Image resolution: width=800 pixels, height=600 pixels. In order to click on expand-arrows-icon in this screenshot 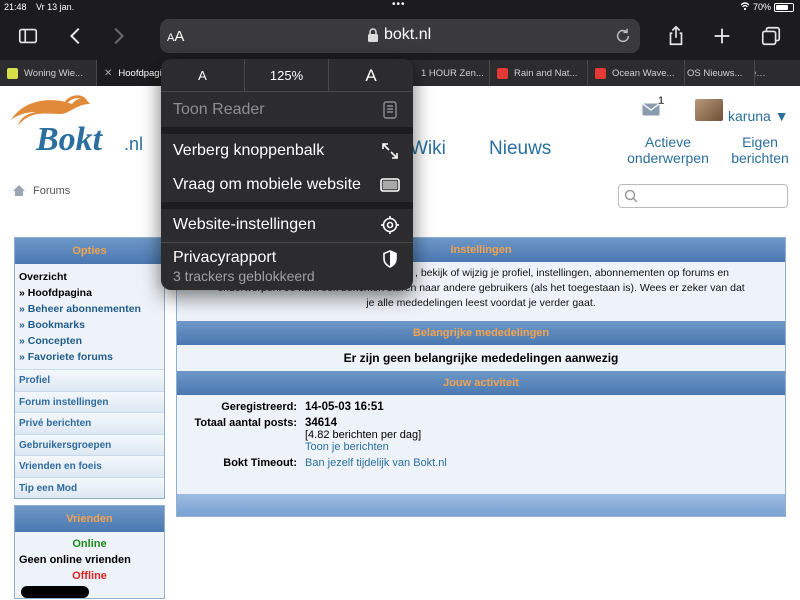, I will do `click(390, 151)`.